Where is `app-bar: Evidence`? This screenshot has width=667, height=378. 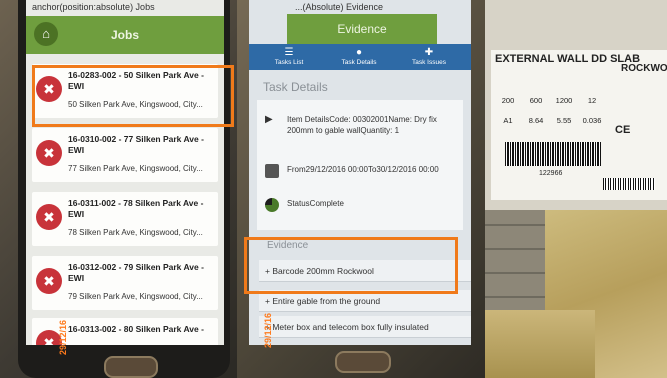
app-bar: Evidence is located at coordinates (362, 29).